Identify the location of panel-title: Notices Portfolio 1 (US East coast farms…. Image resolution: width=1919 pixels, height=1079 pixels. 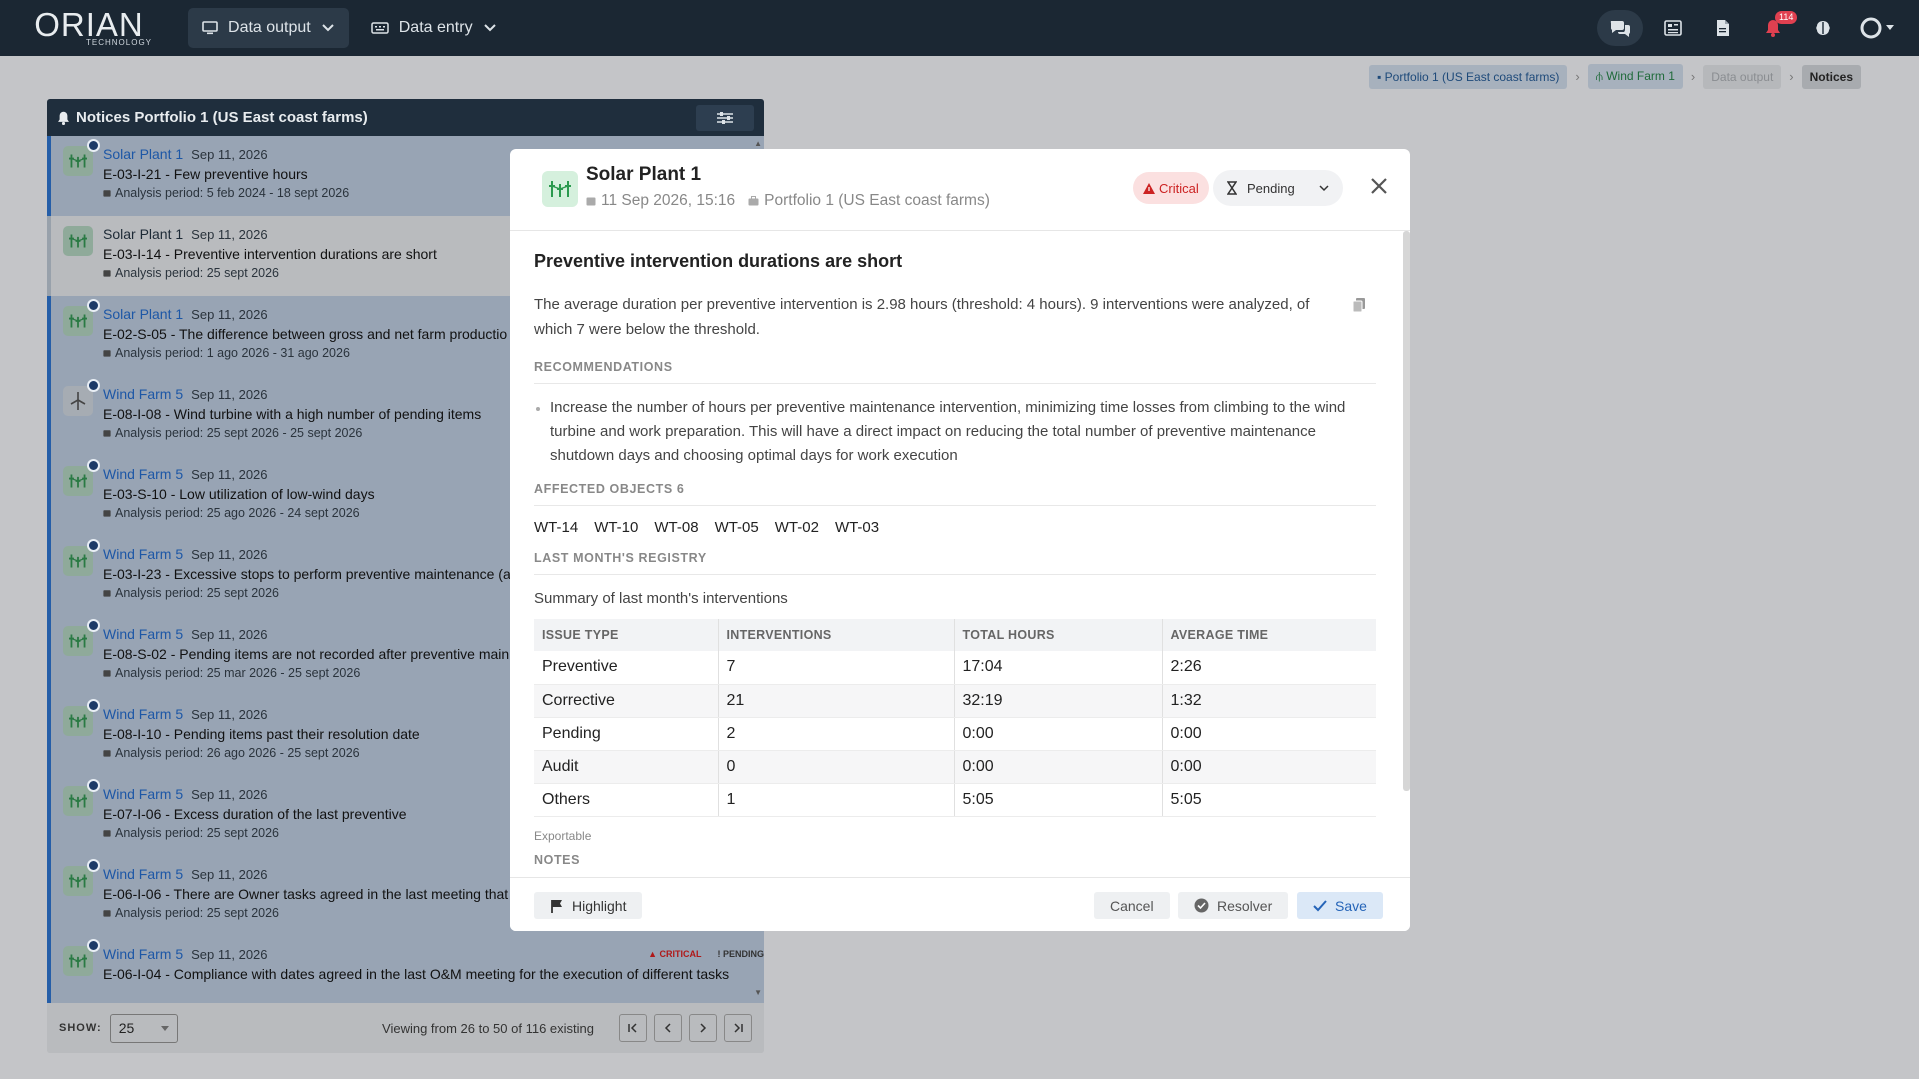
(222, 117).